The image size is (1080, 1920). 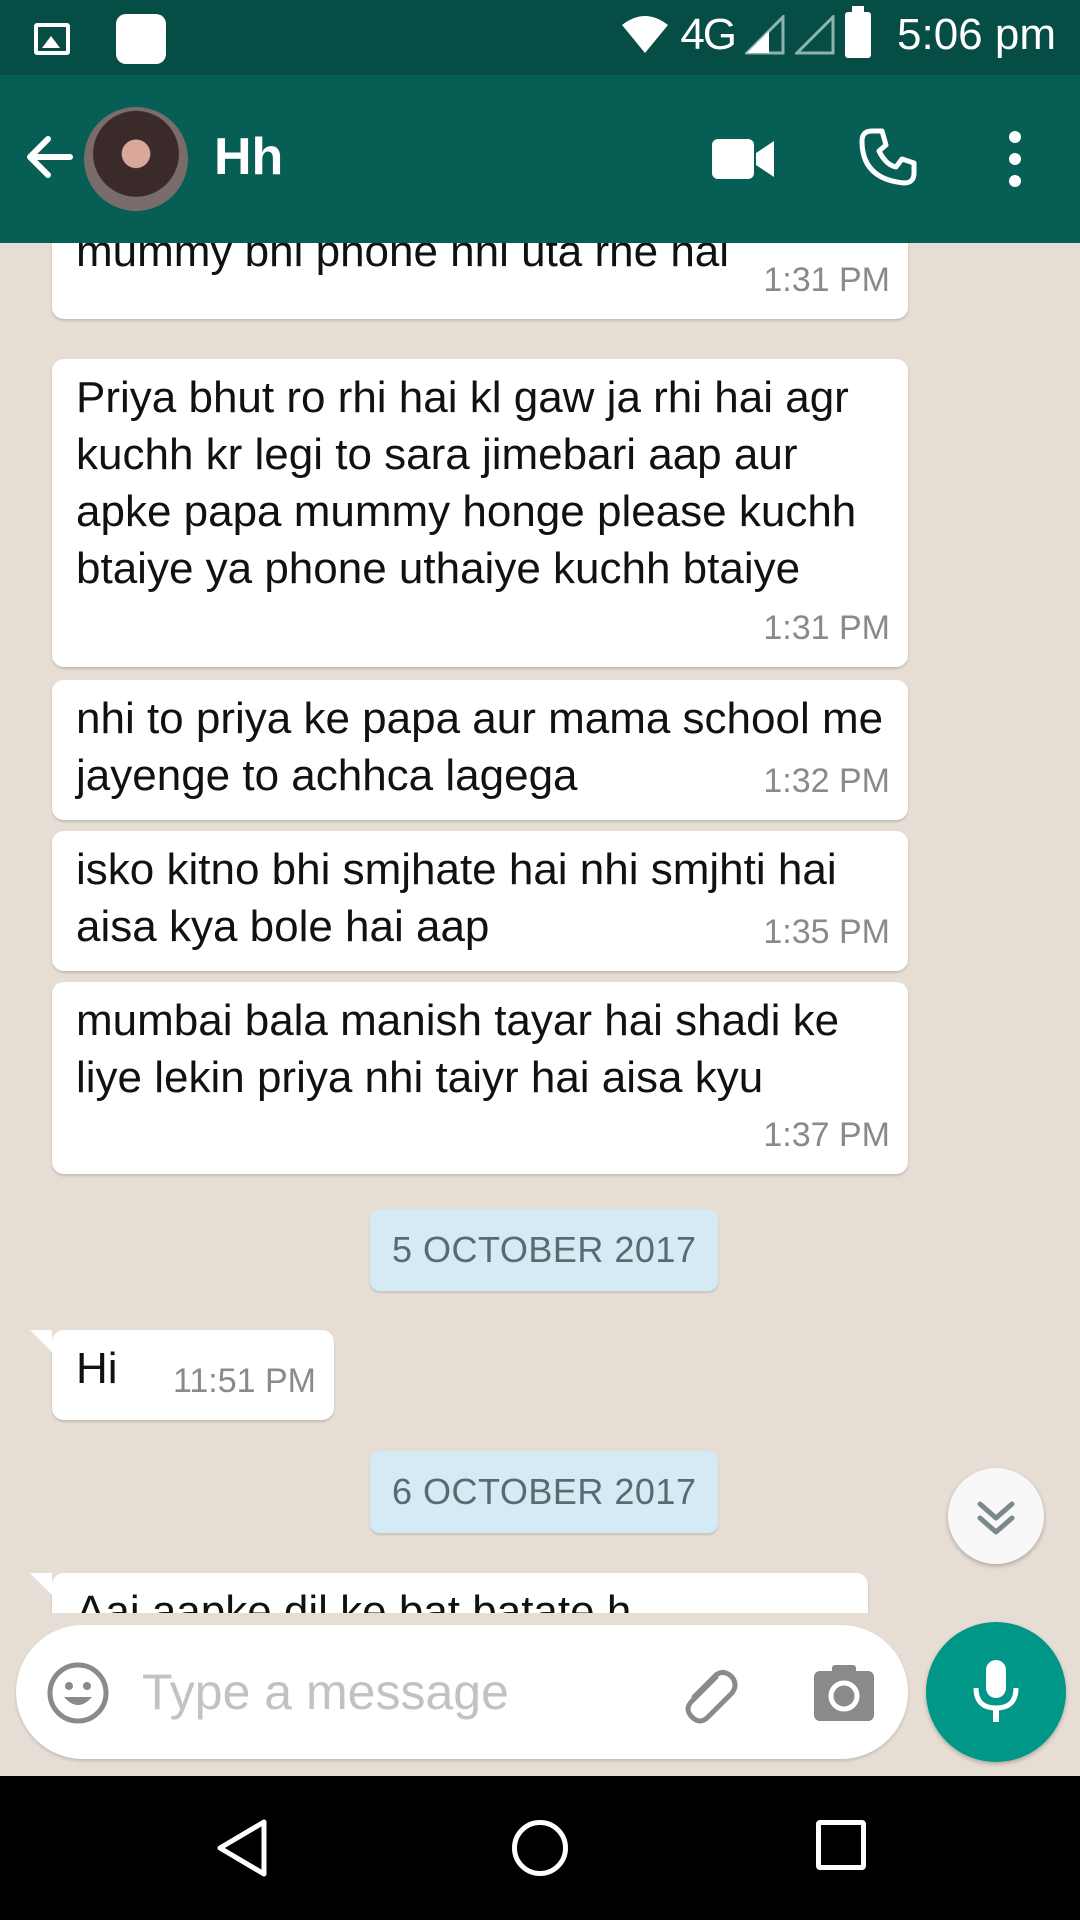 I want to click on app-notification-icon, so click(x=141, y=39).